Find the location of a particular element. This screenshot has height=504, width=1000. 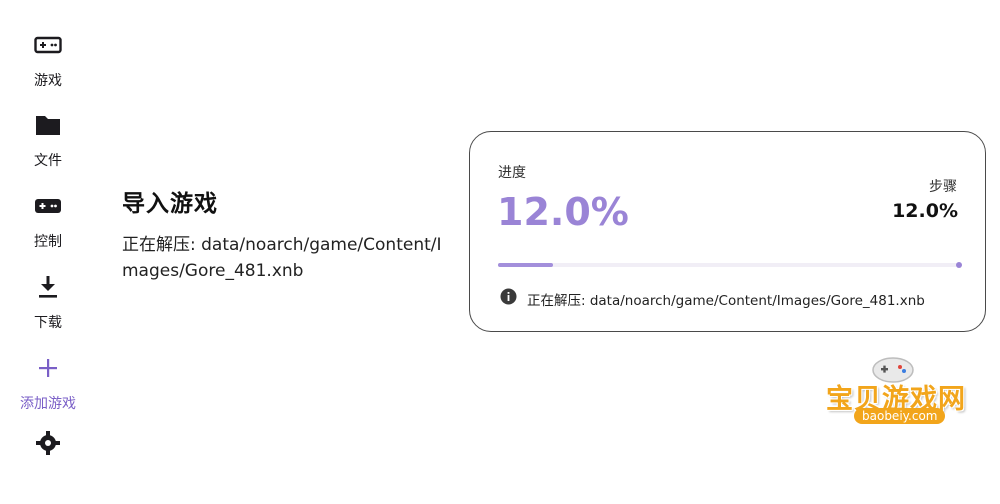

sidebar-item-label: 下载 is located at coordinates (48, 323).